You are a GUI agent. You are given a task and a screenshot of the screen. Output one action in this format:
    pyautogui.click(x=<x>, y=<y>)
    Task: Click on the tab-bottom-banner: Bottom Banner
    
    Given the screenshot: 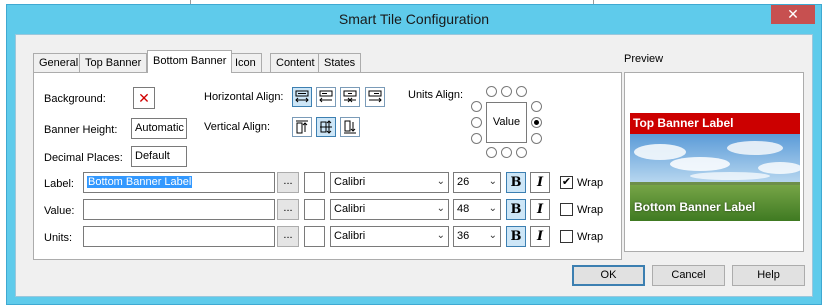 What is the action you would take?
    pyautogui.click(x=190, y=61)
    